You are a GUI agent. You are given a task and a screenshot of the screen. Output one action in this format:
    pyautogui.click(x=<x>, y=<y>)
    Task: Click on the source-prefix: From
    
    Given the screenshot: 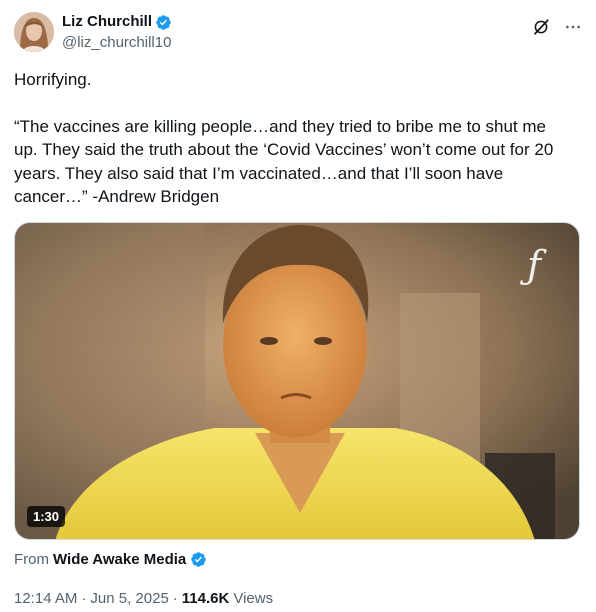 What is the action you would take?
    pyautogui.click(x=31, y=559)
    